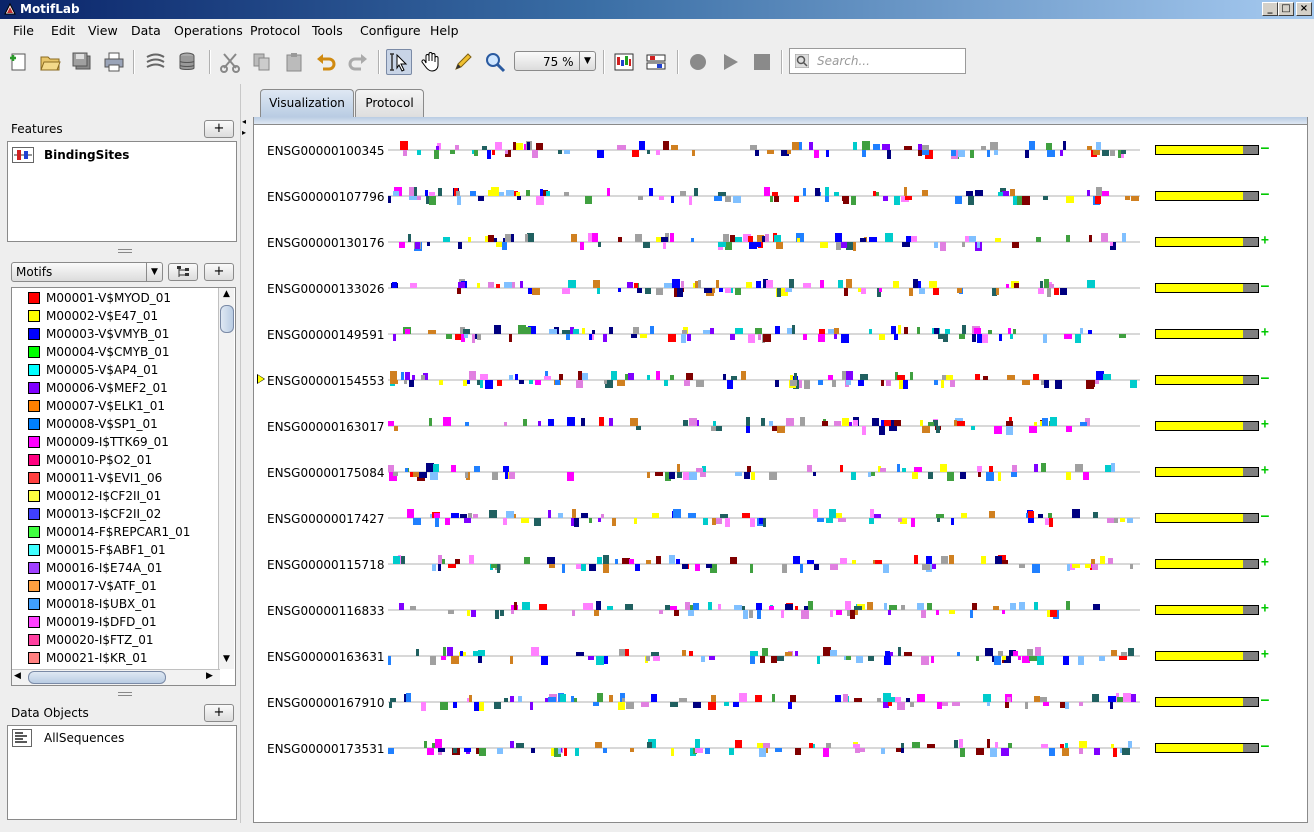 The image size is (1314, 832). I want to click on motif-item: M00006-V$MEF2_01, so click(116, 388).